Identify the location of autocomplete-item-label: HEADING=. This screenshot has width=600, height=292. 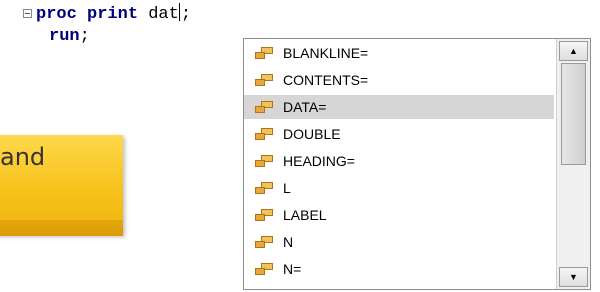
(319, 161).